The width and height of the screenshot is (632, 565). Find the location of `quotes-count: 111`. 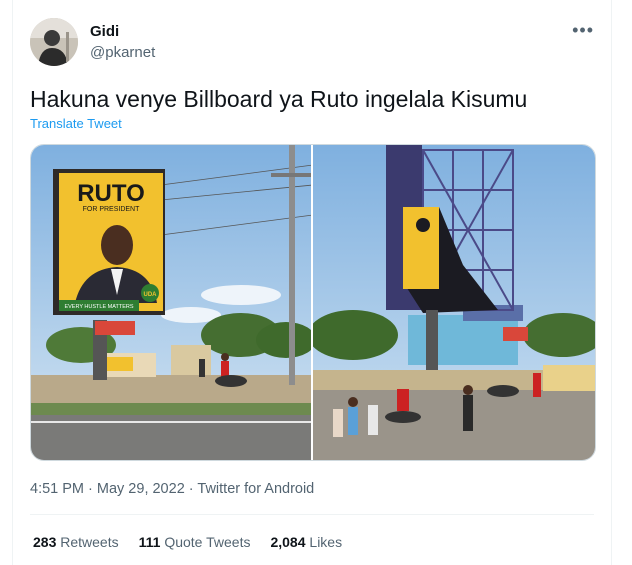

quotes-count: 111 is located at coordinates (149, 542).